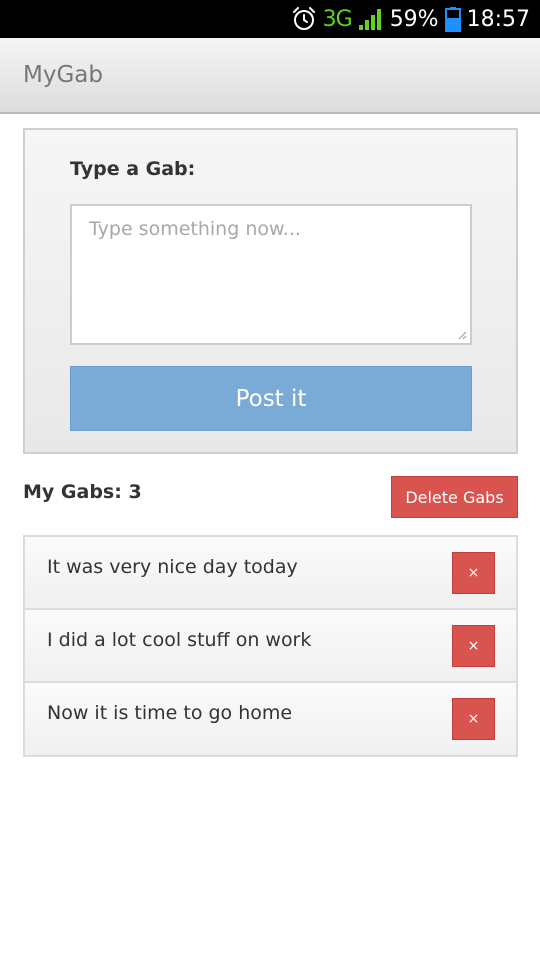  I want to click on battery-percent: 59%, so click(414, 19).